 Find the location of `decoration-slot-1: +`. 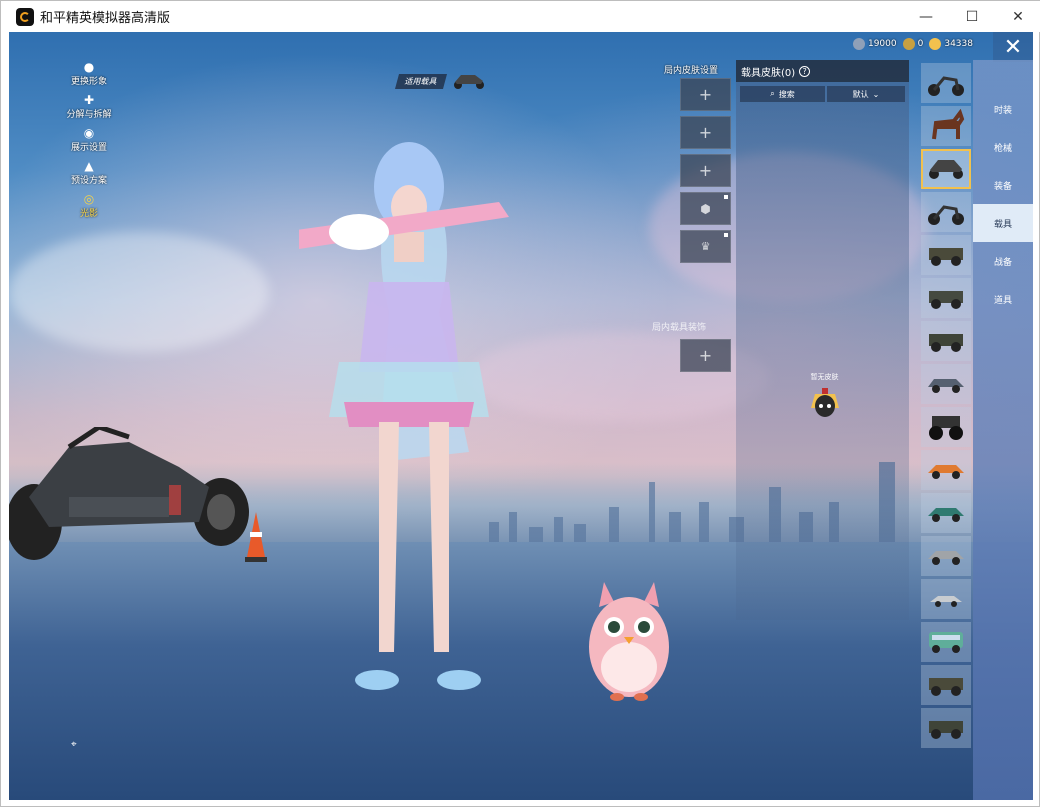

decoration-slot-1: + is located at coordinates (705, 355).